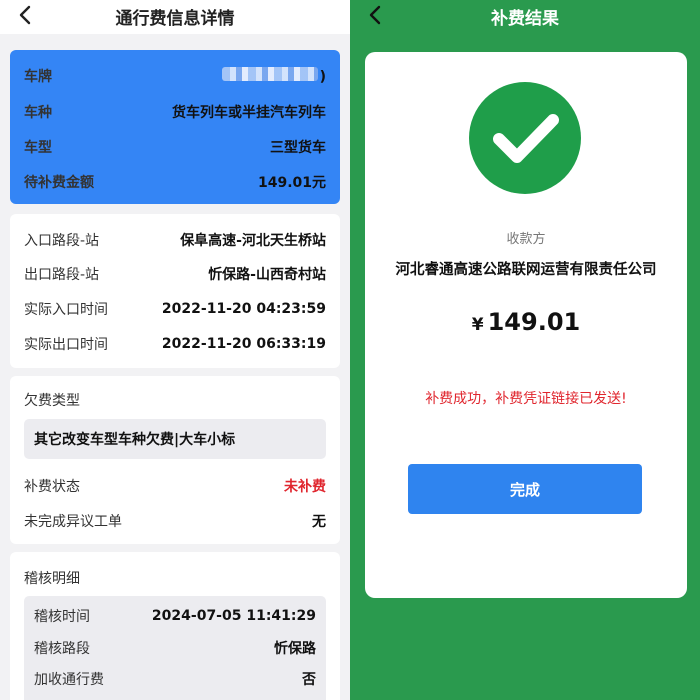 The image size is (700, 700). I want to click on paid-amount: ¥149.01, so click(526, 322).